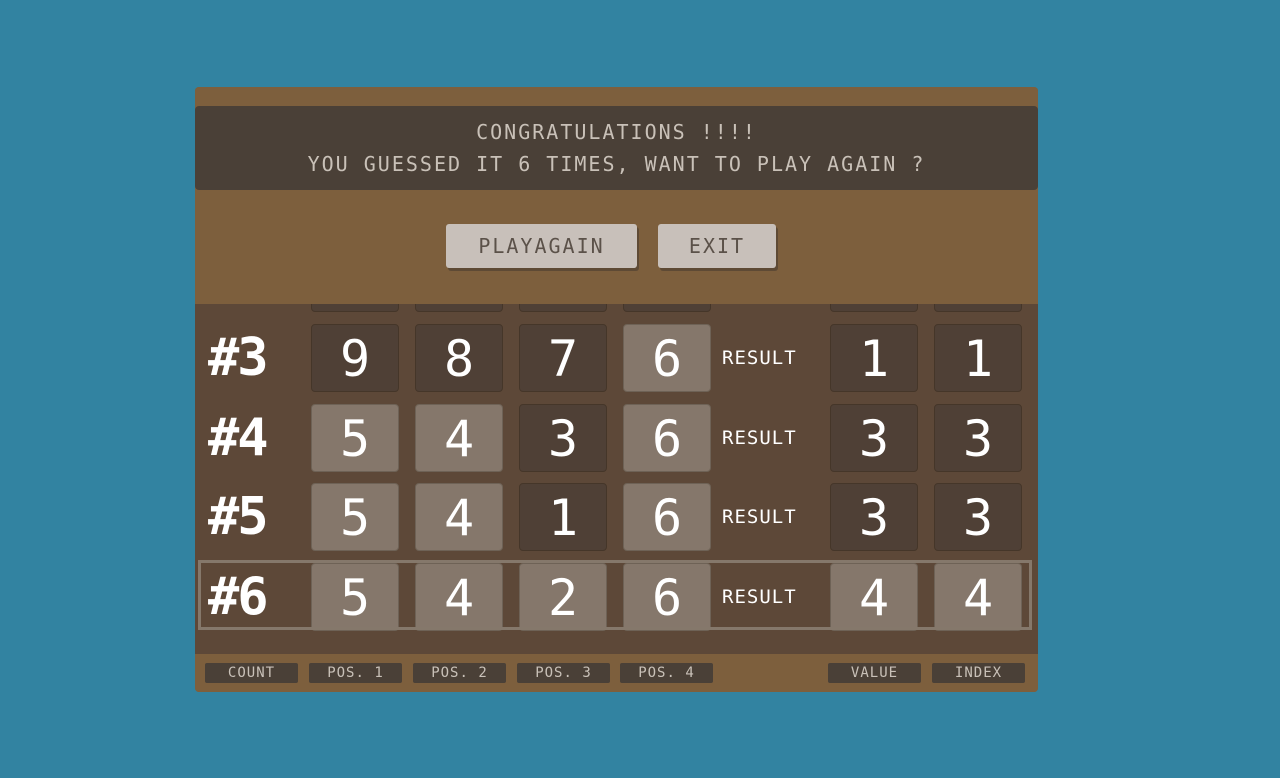  What do you see at coordinates (541, 246) in the screenshot?
I see `play-again-button: PLAYAGAIN` at bounding box center [541, 246].